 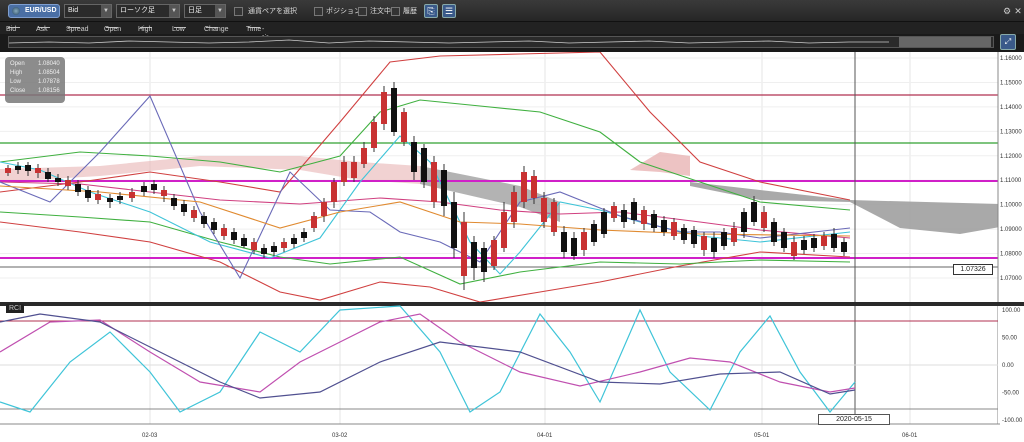 I want to click on symbol-button: EUR/USD, so click(x=34, y=11).